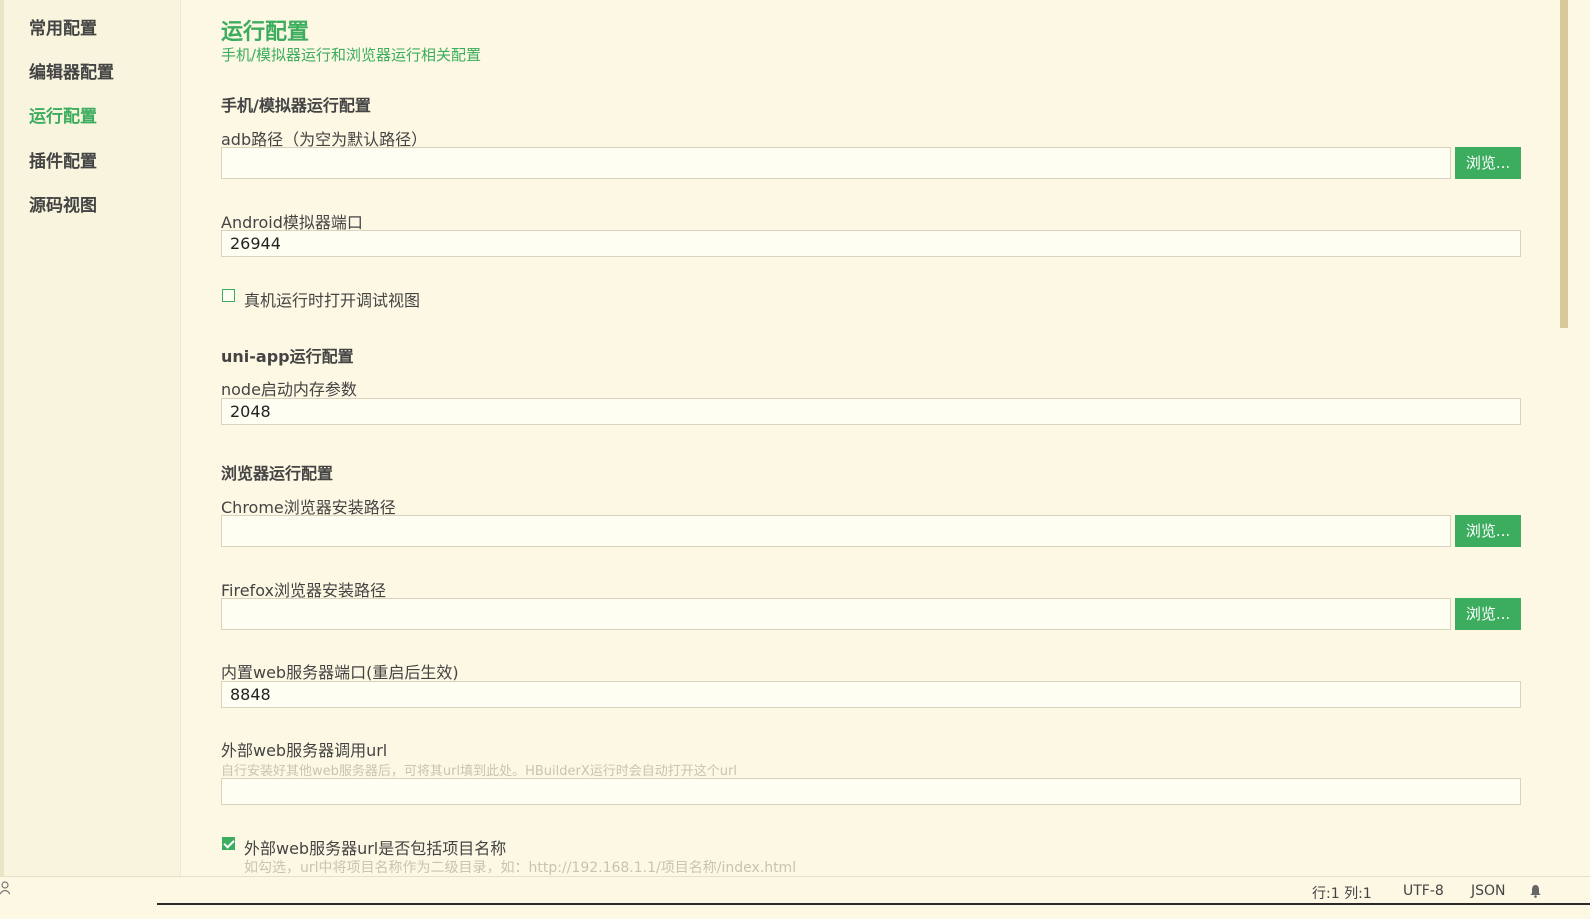 The image size is (1590, 919). What do you see at coordinates (871, 694) in the screenshot?
I see `web-port-input` at bounding box center [871, 694].